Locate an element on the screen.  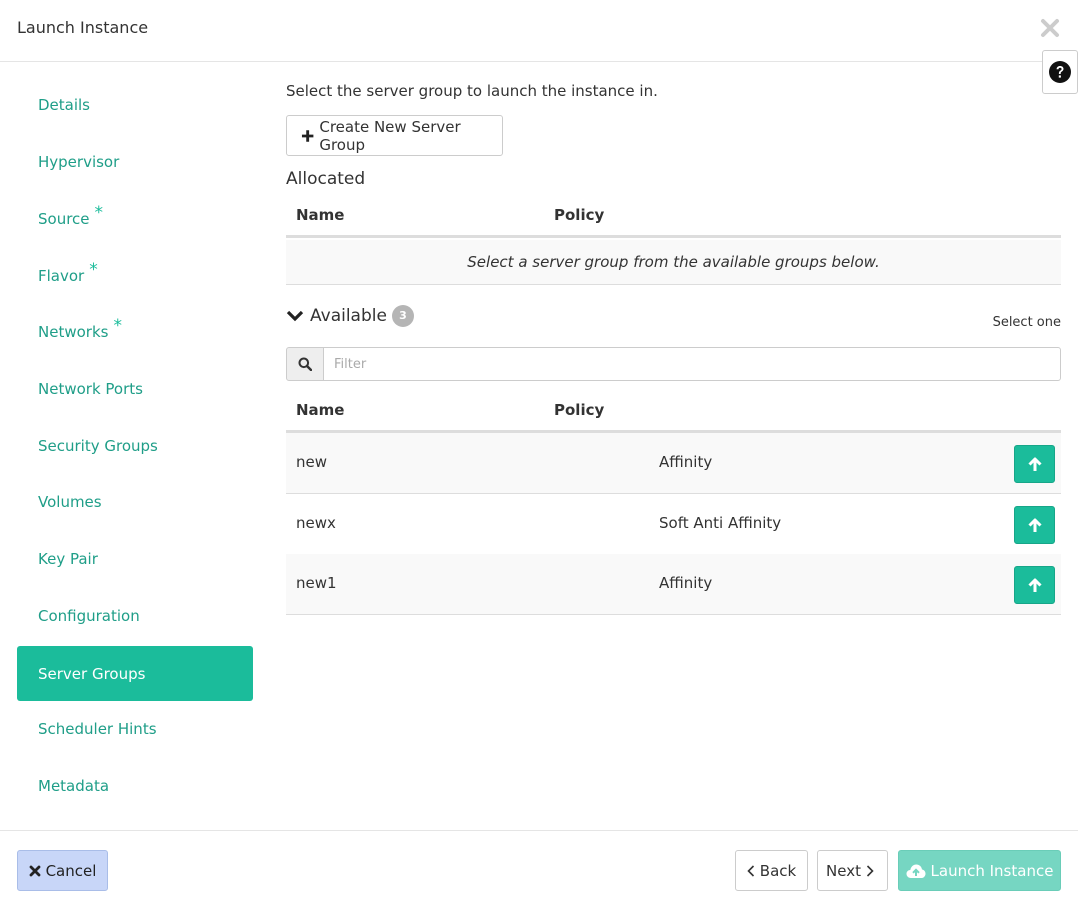
nav-item-networks: Networks * is located at coordinates (135, 331).